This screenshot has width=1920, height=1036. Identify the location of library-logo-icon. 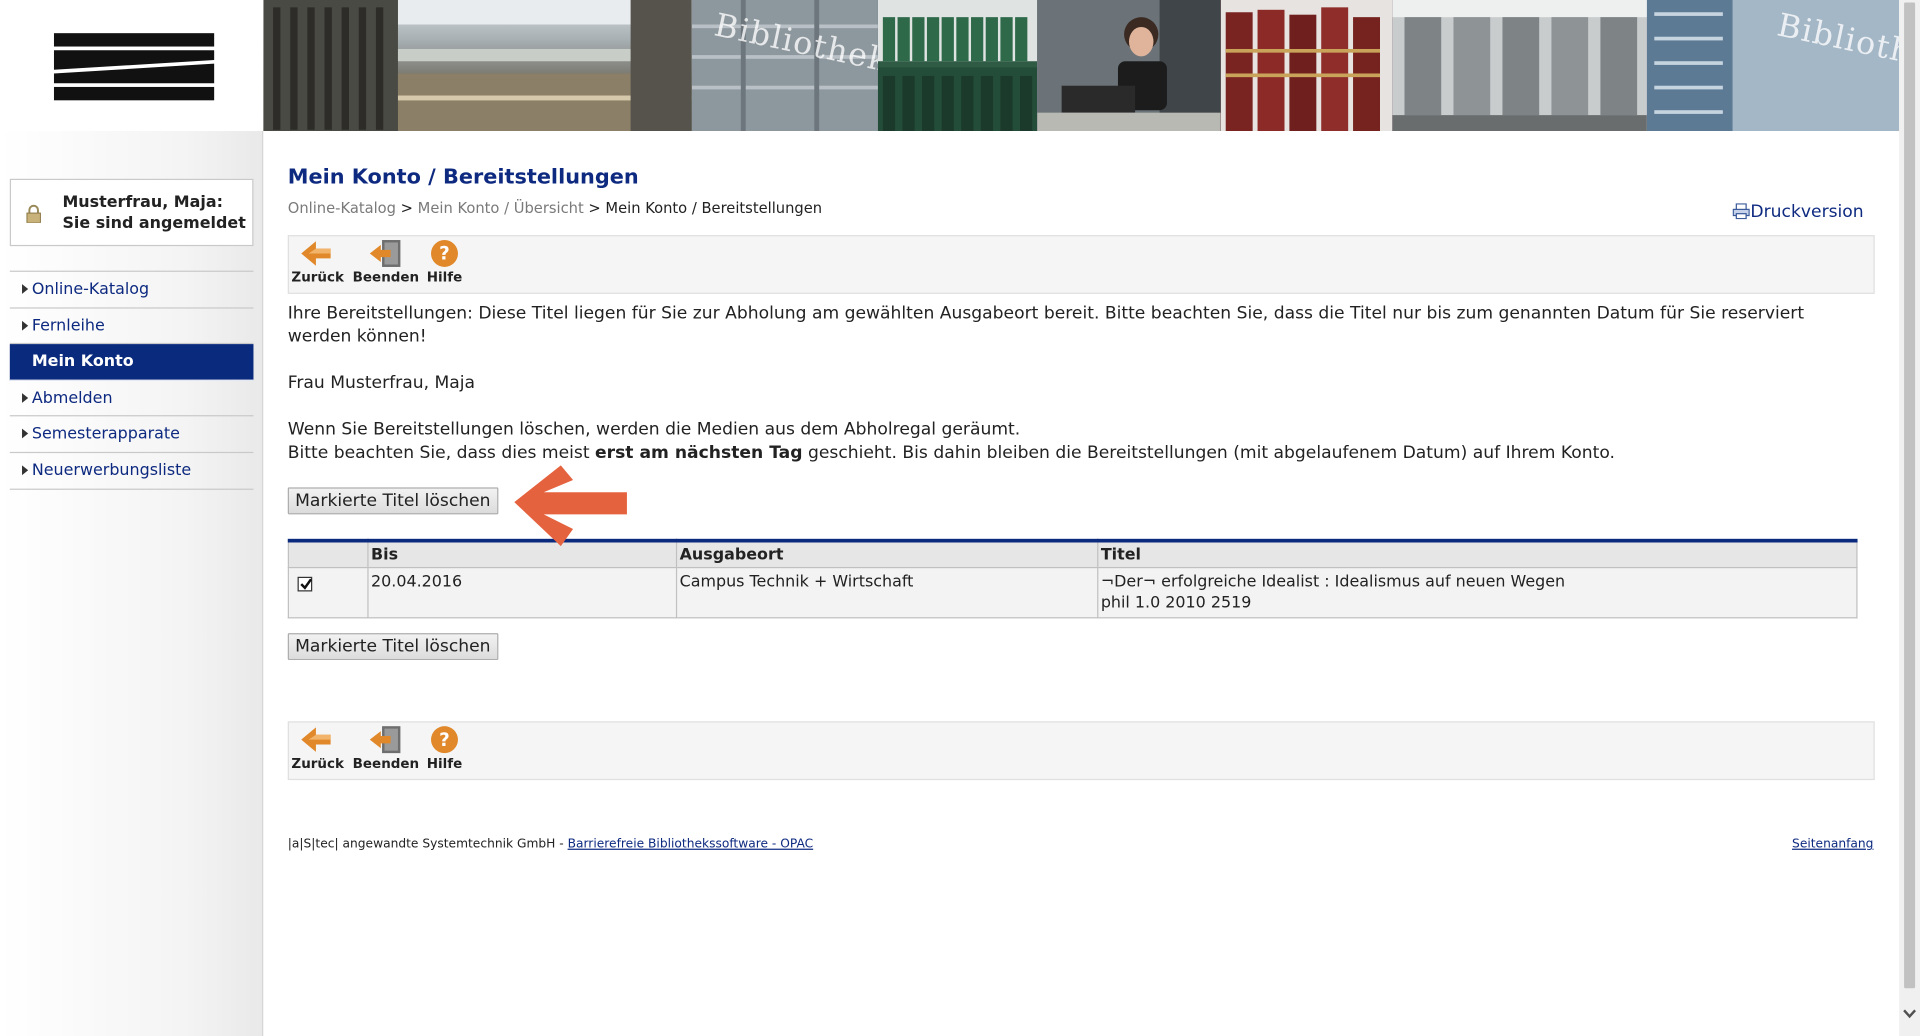
(134, 67).